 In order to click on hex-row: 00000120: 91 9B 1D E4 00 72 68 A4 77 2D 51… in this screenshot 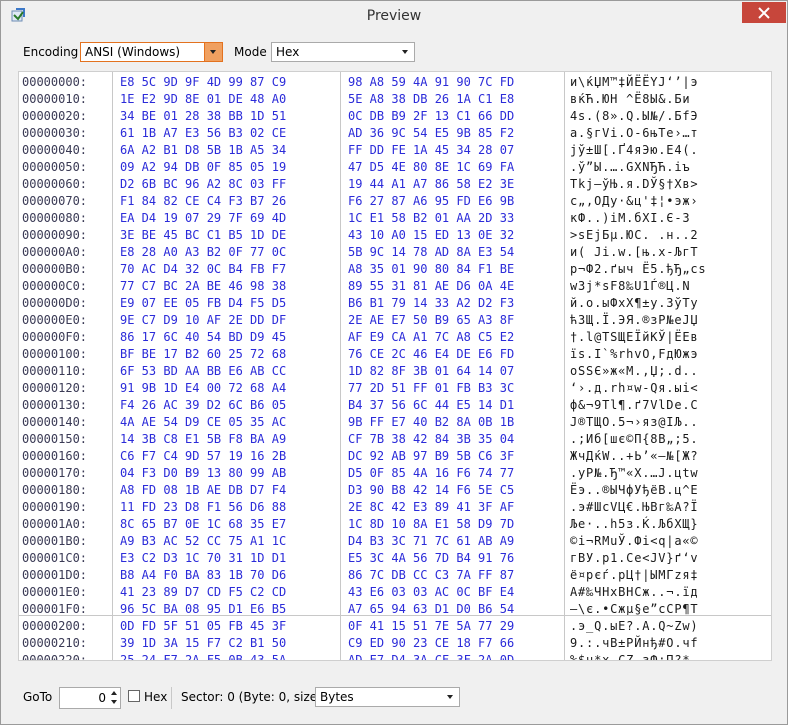, I will do `click(395, 388)`.